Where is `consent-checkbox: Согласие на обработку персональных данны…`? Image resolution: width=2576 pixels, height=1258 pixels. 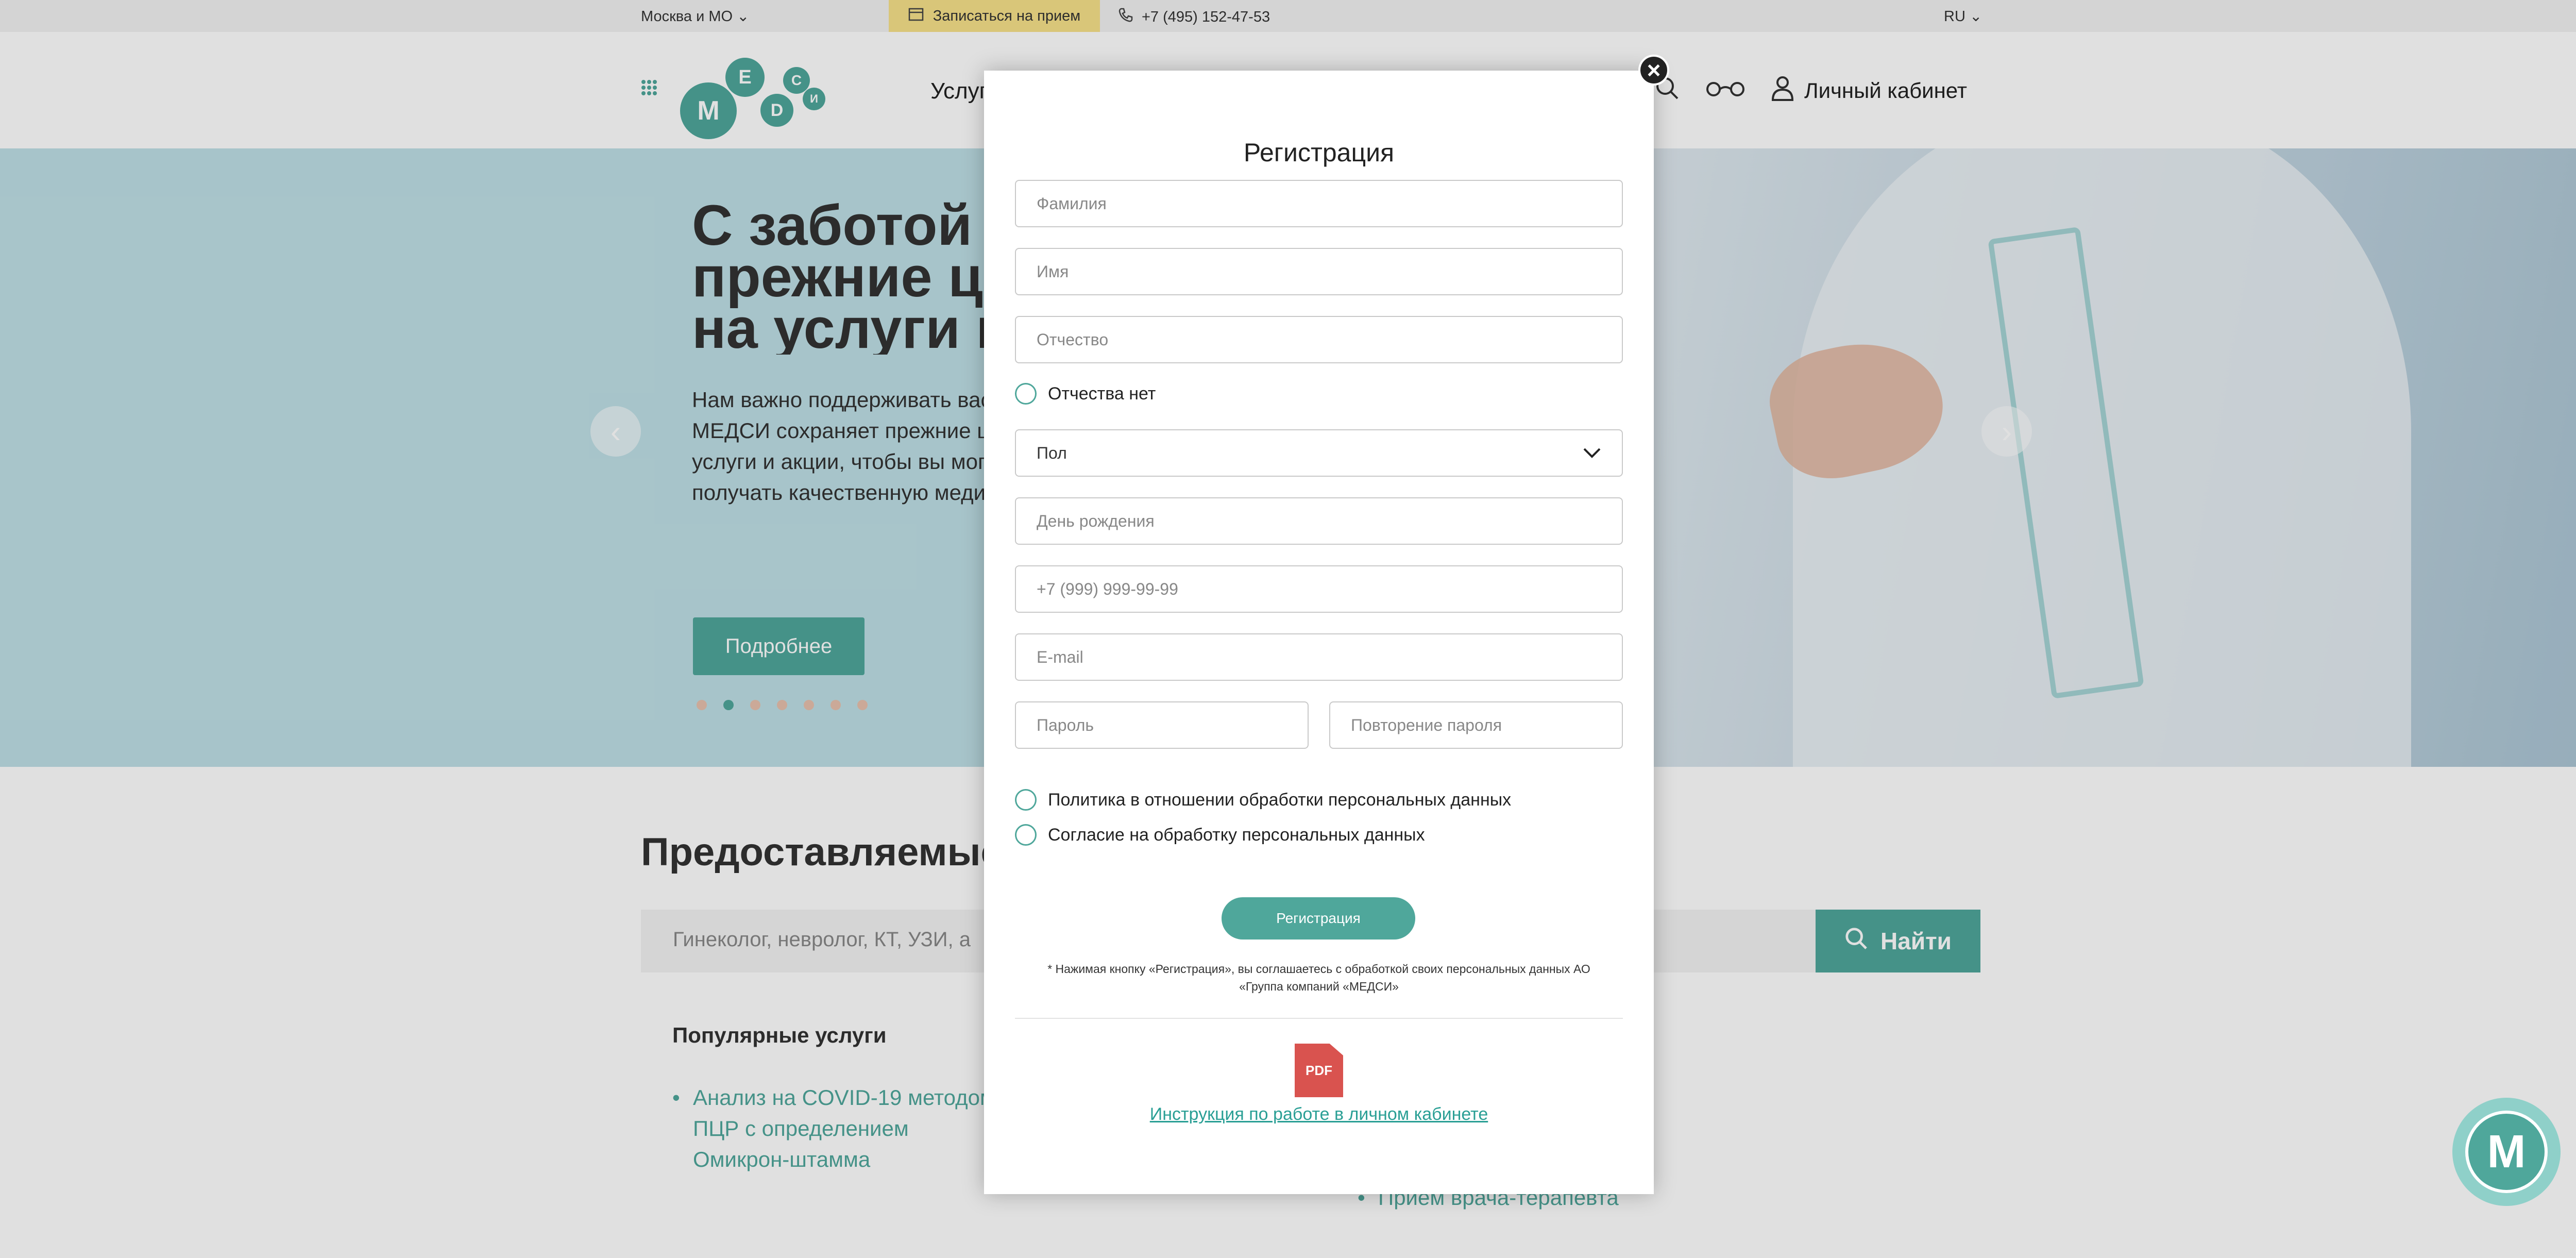
consent-checkbox: Согласие на обработку персональных данны… is located at coordinates (1220, 835).